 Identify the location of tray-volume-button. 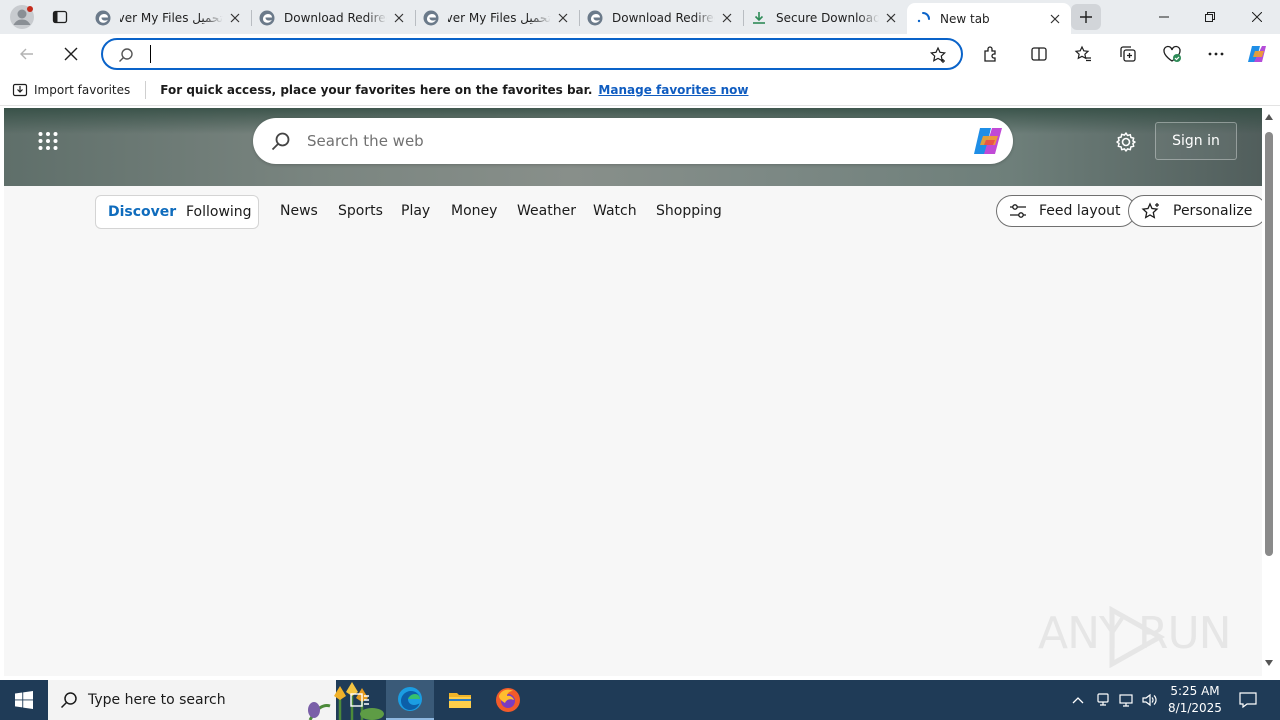
(1150, 700).